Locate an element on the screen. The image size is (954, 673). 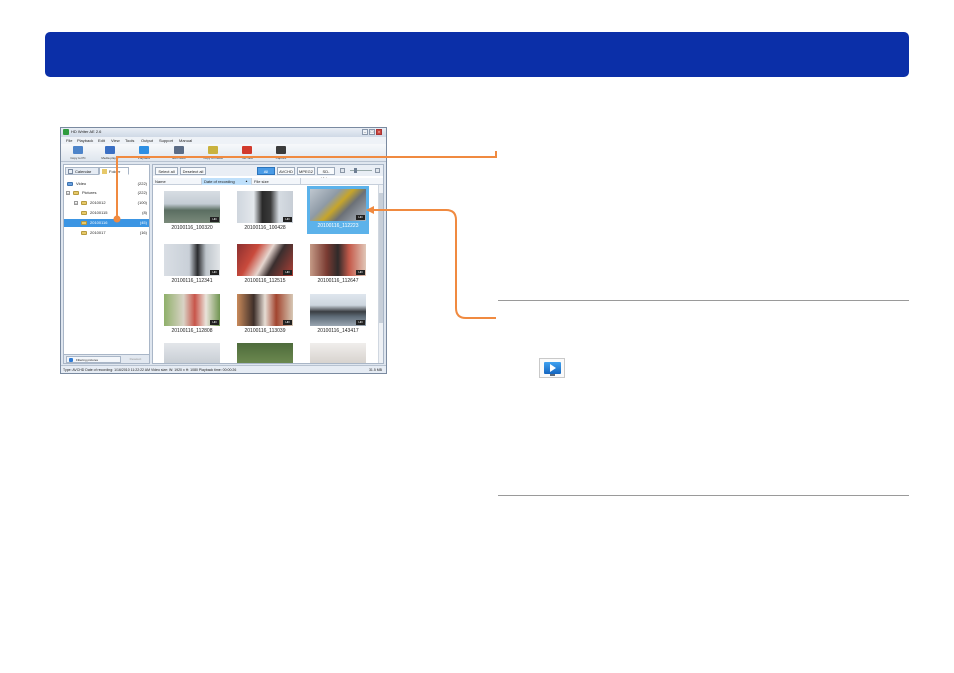
callout-lines is located at coordinates (305, 235).